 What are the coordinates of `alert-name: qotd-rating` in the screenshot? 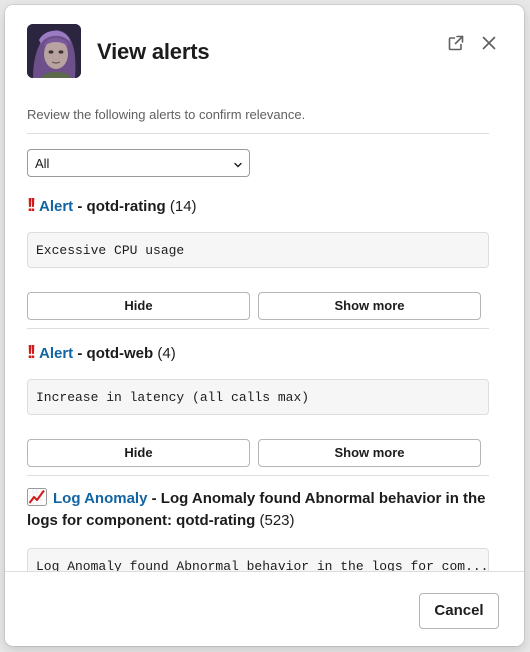 It's located at (126, 206).